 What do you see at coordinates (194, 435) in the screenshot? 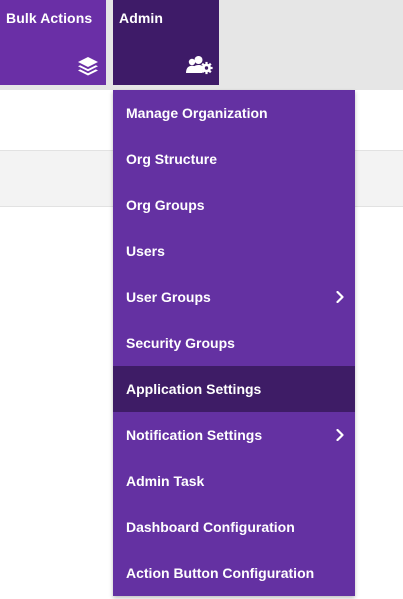
I see `menu-item-label: Notification Settings` at bounding box center [194, 435].